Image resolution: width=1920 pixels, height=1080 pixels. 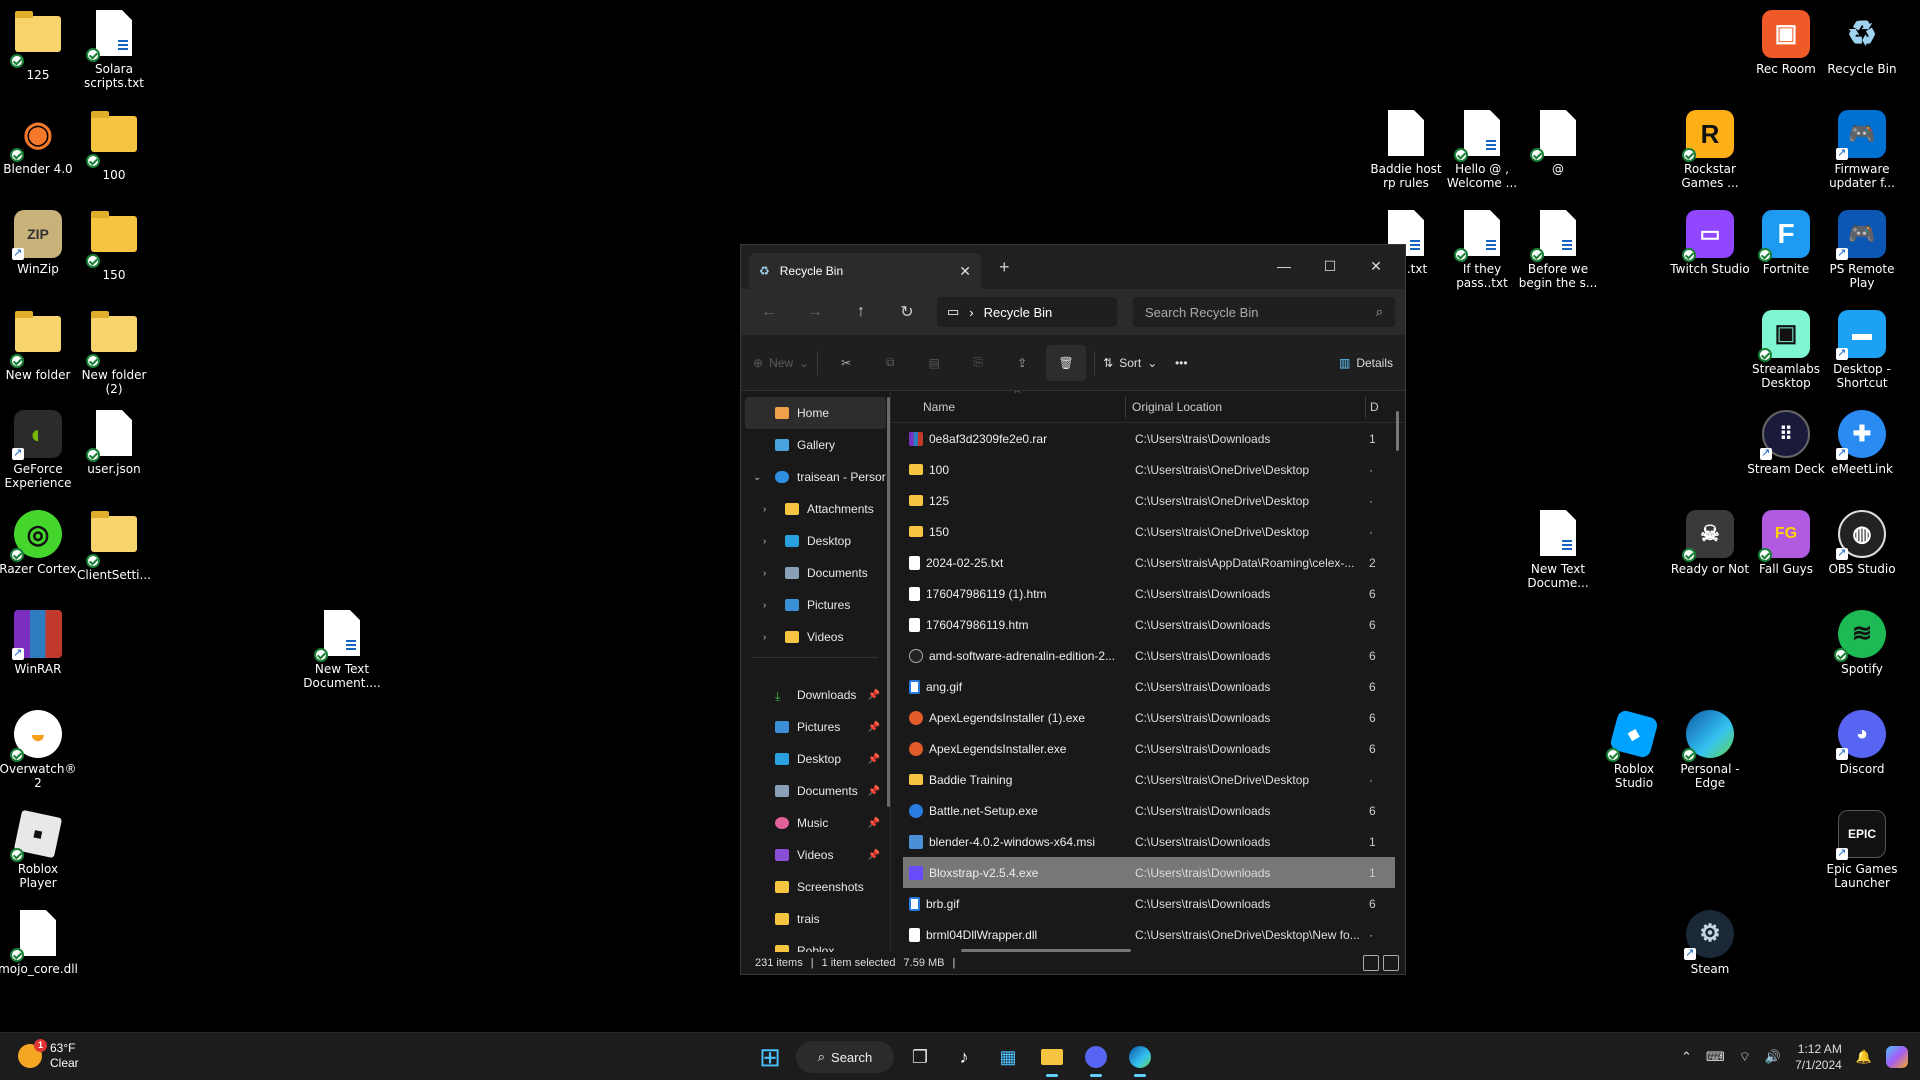 What do you see at coordinates (920, 1057) in the screenshot?
I see `task-view-button: ❐` at bounding box center [920, 1057].